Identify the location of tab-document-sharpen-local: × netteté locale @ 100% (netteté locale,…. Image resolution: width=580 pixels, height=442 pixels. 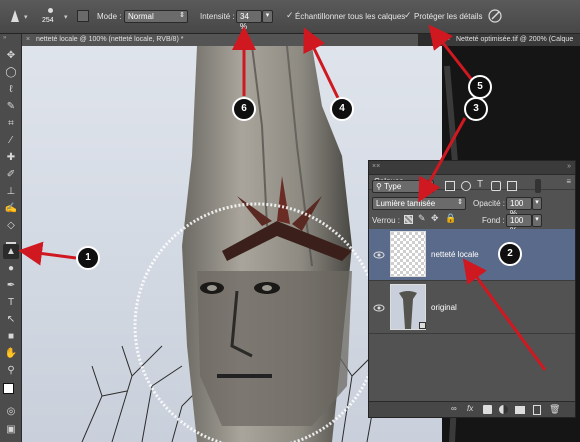
(220, 40).